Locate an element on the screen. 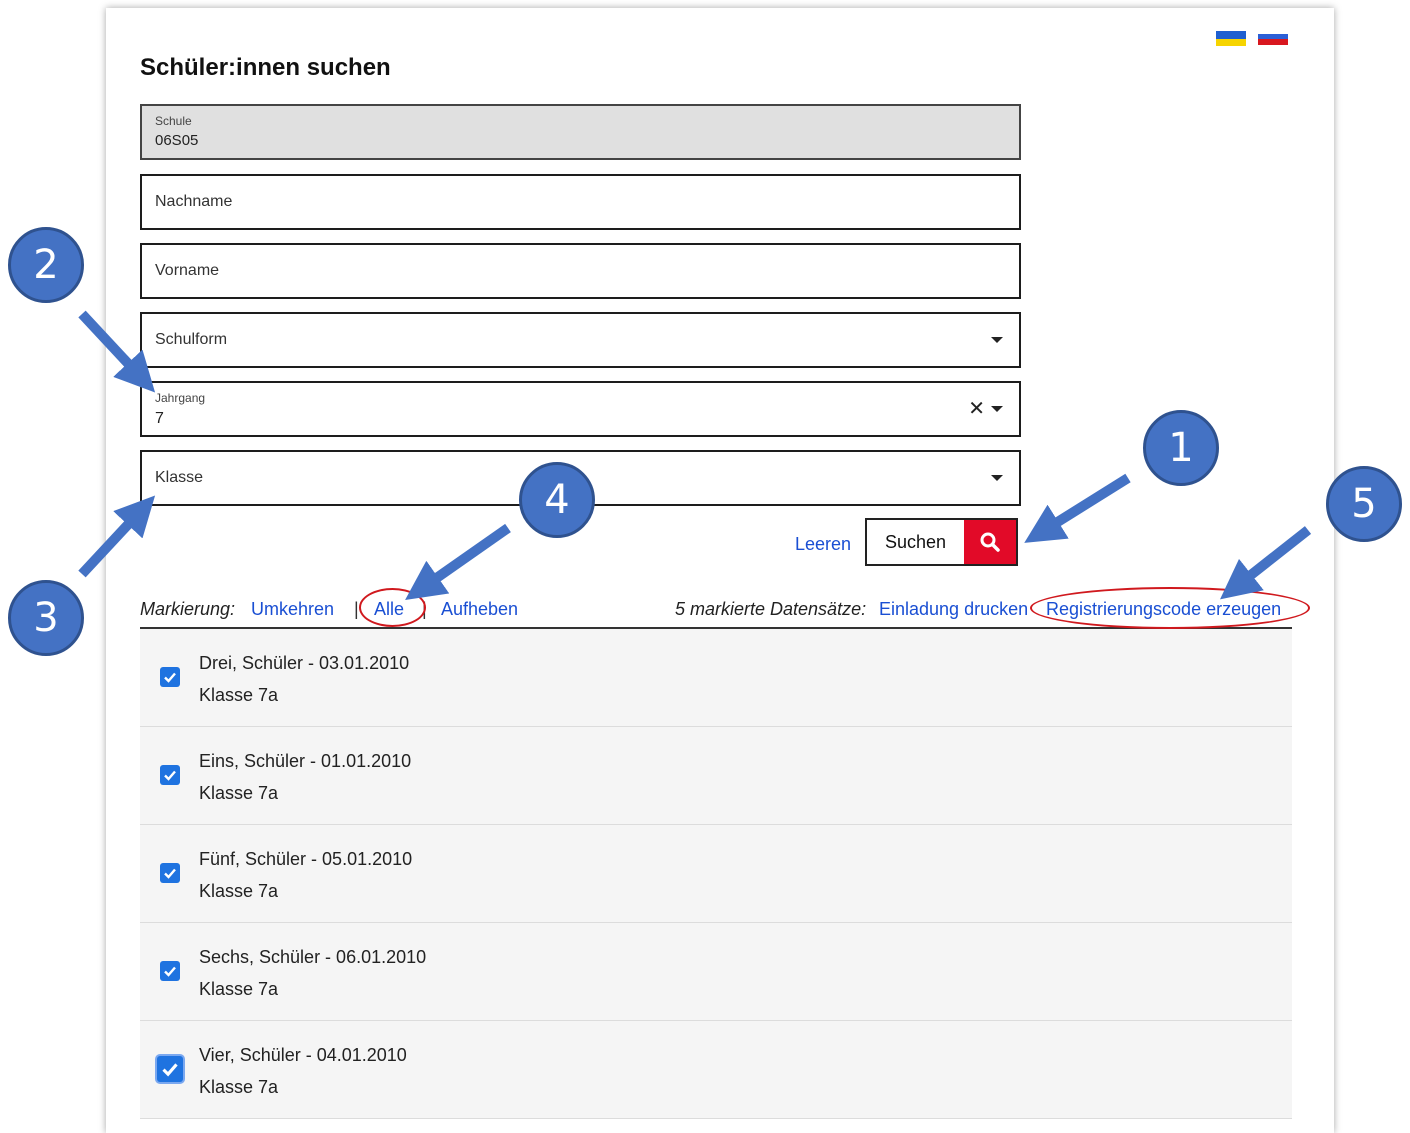 The width and height of the screenshot is (1410, 1133). annotation-badge-3: 3 is located at coordinates (46, 618).